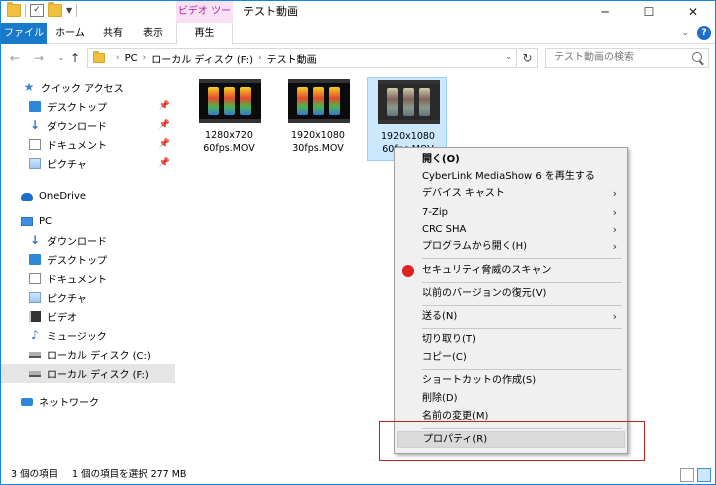  Describe the element at coordinates (70, 33) in the screenshot. I see `tab-home: ホーム` at that location.